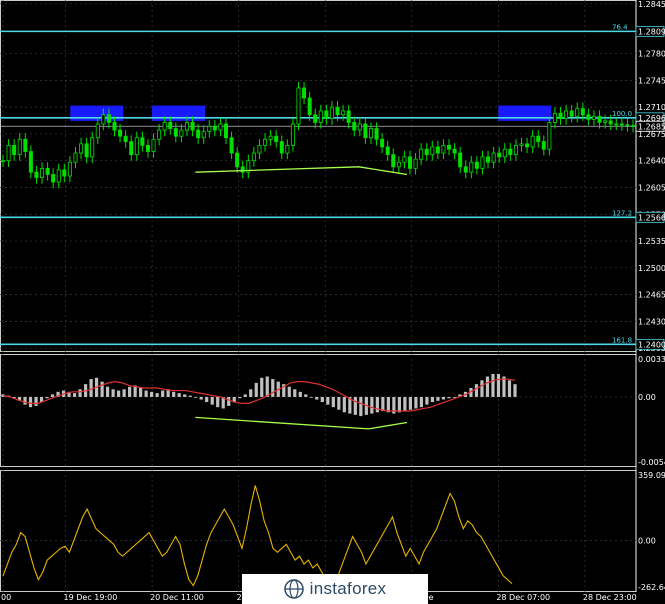 The height and width of the screenshot is (604, 665). Describe the element at coordinates (177, 597) in the screenshot. I see `x-tick-label: 20 Dec 11:00` at that location.